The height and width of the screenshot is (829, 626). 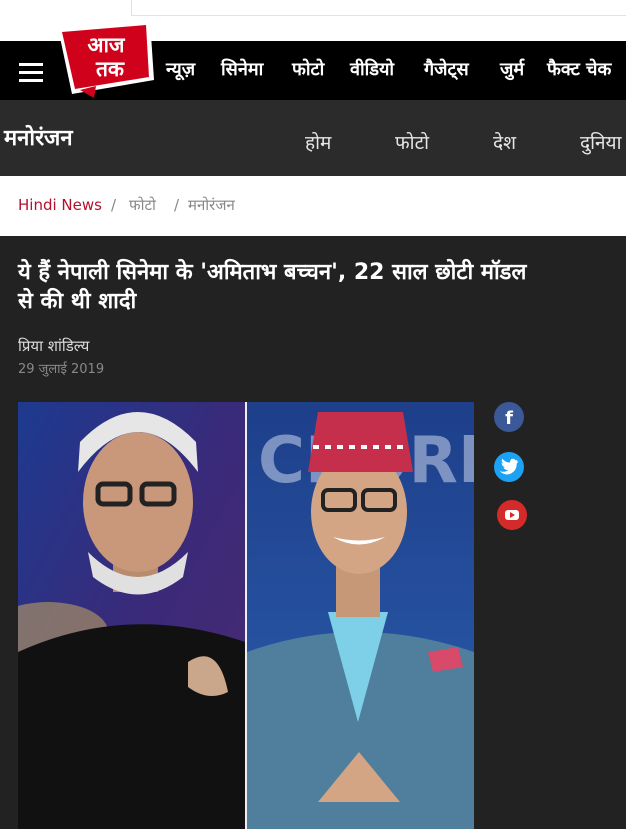 I want to click on facebook-share-button: f, so click(x=509, y=417).